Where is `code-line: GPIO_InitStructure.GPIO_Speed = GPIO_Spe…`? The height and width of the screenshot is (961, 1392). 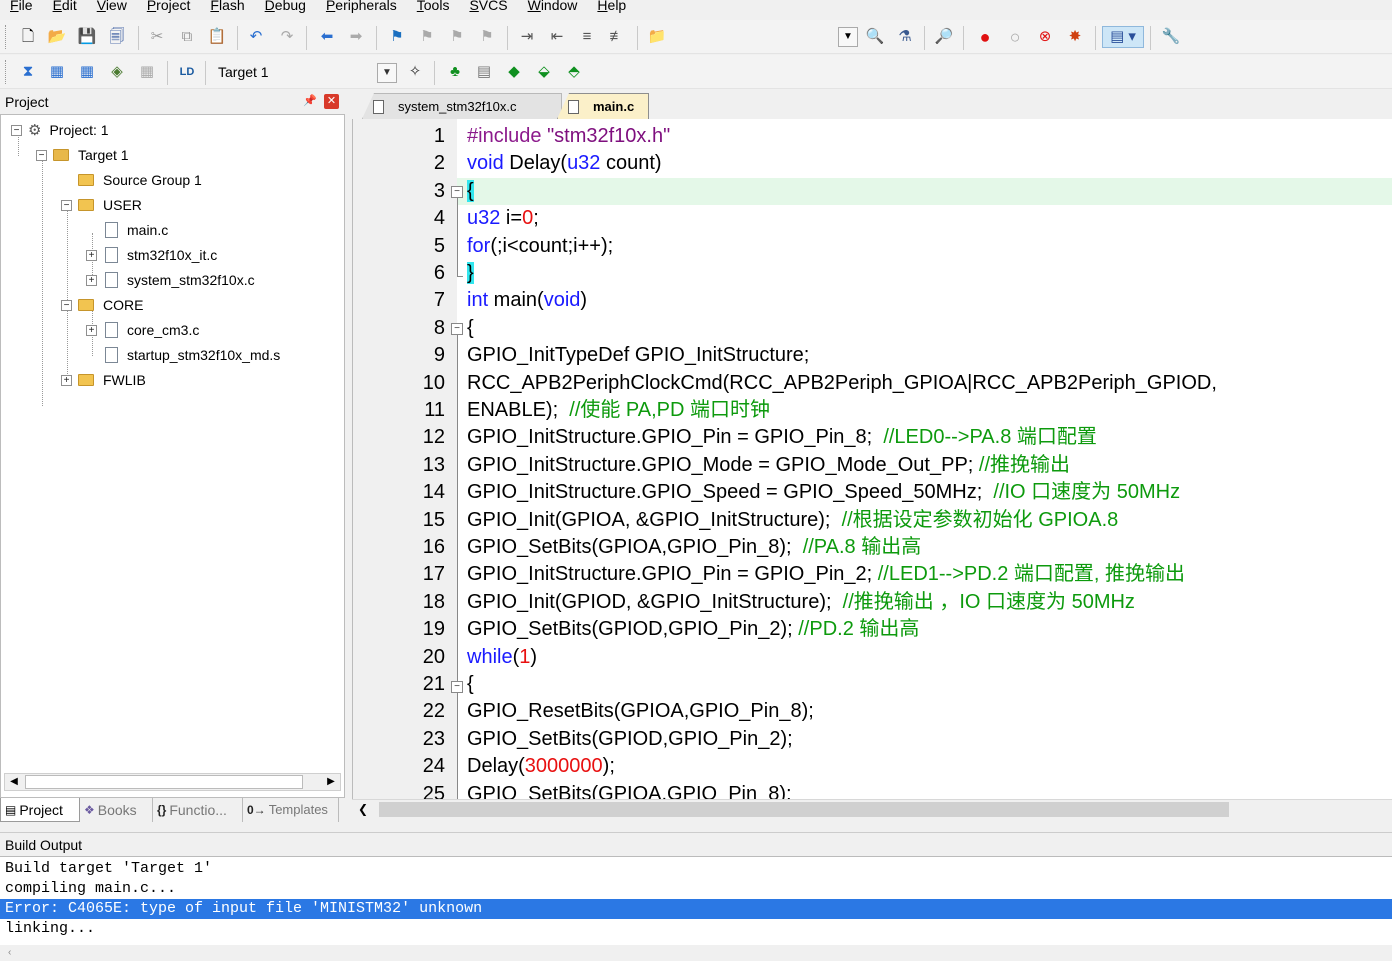
code-line: GPIO_InitStructure.GPIO_Speed = GPIO_Spe… is located at coordinates (823, 492).